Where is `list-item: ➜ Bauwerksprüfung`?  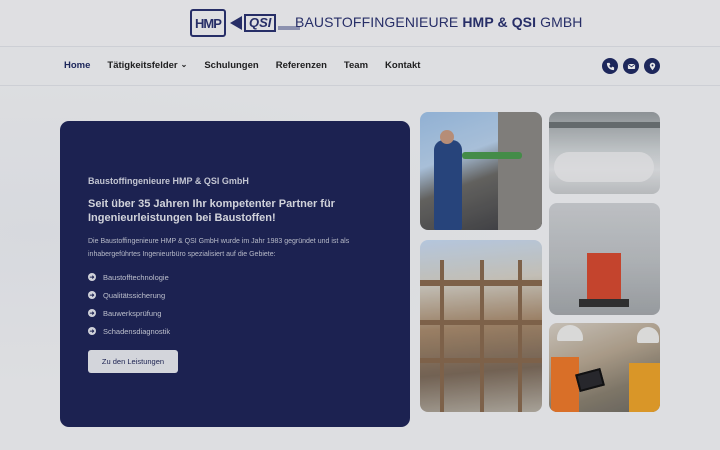
list-item: ➜ Bauwerksprüfung is located at coordinates (129, 313).